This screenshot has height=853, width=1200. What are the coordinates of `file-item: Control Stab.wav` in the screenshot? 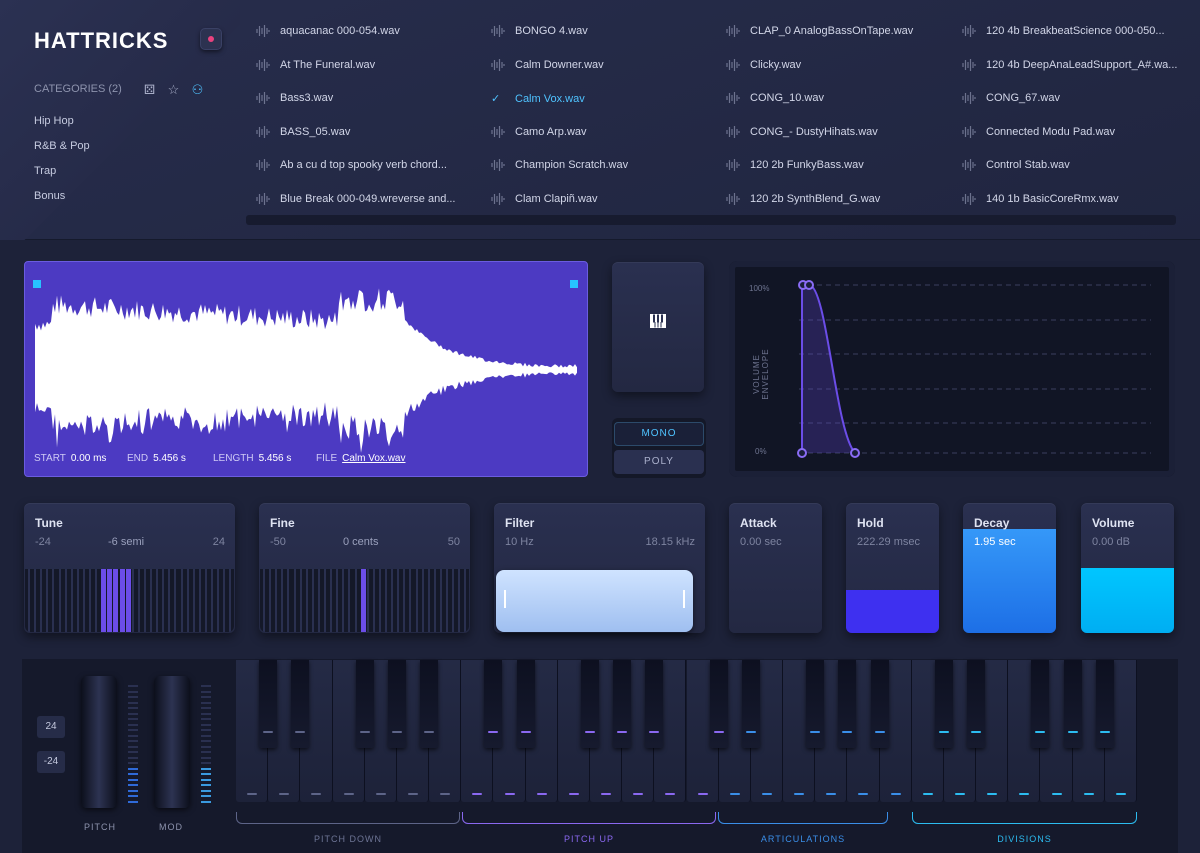 It's located at (1016, 165).